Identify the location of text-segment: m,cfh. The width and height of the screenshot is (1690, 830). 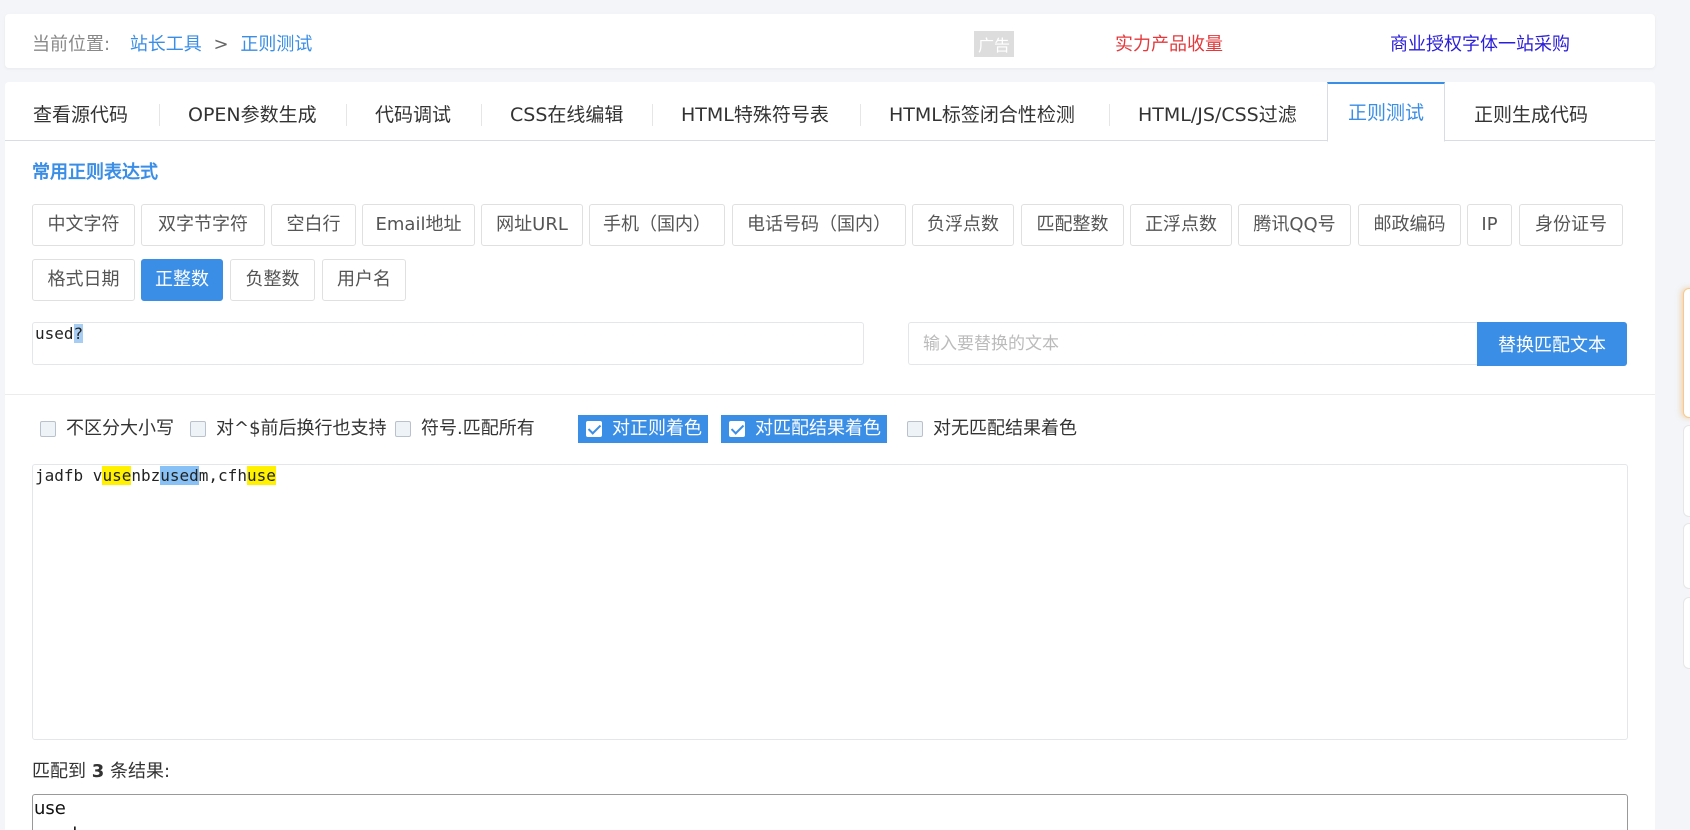
(222, 475).